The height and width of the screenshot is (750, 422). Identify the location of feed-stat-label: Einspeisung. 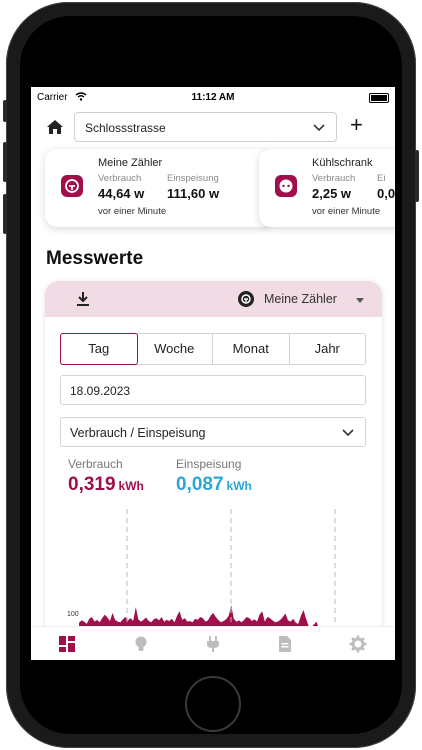
(209, 464).